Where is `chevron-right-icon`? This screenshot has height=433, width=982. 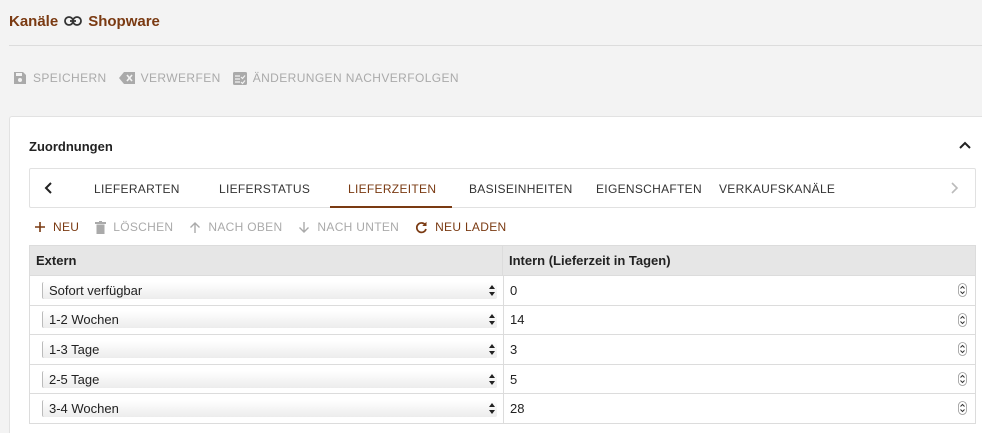
chevron-right-icon is located at coordinates (955, 188).